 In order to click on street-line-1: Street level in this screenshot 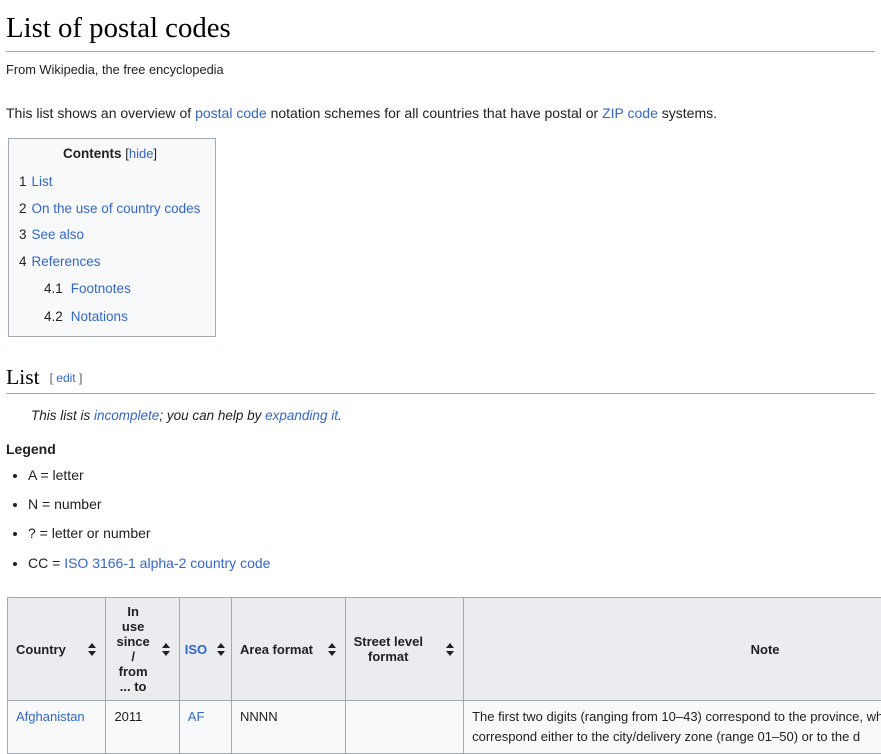, I will do `click(388, 641)`.